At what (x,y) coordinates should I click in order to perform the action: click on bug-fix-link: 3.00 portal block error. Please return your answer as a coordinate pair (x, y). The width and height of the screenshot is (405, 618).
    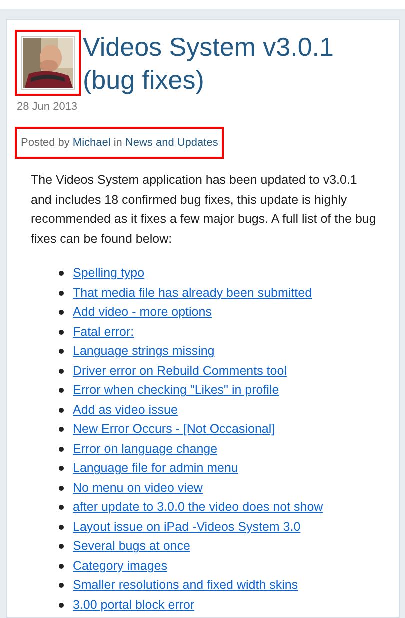
    Looking at the image, I should click on (134, 605).